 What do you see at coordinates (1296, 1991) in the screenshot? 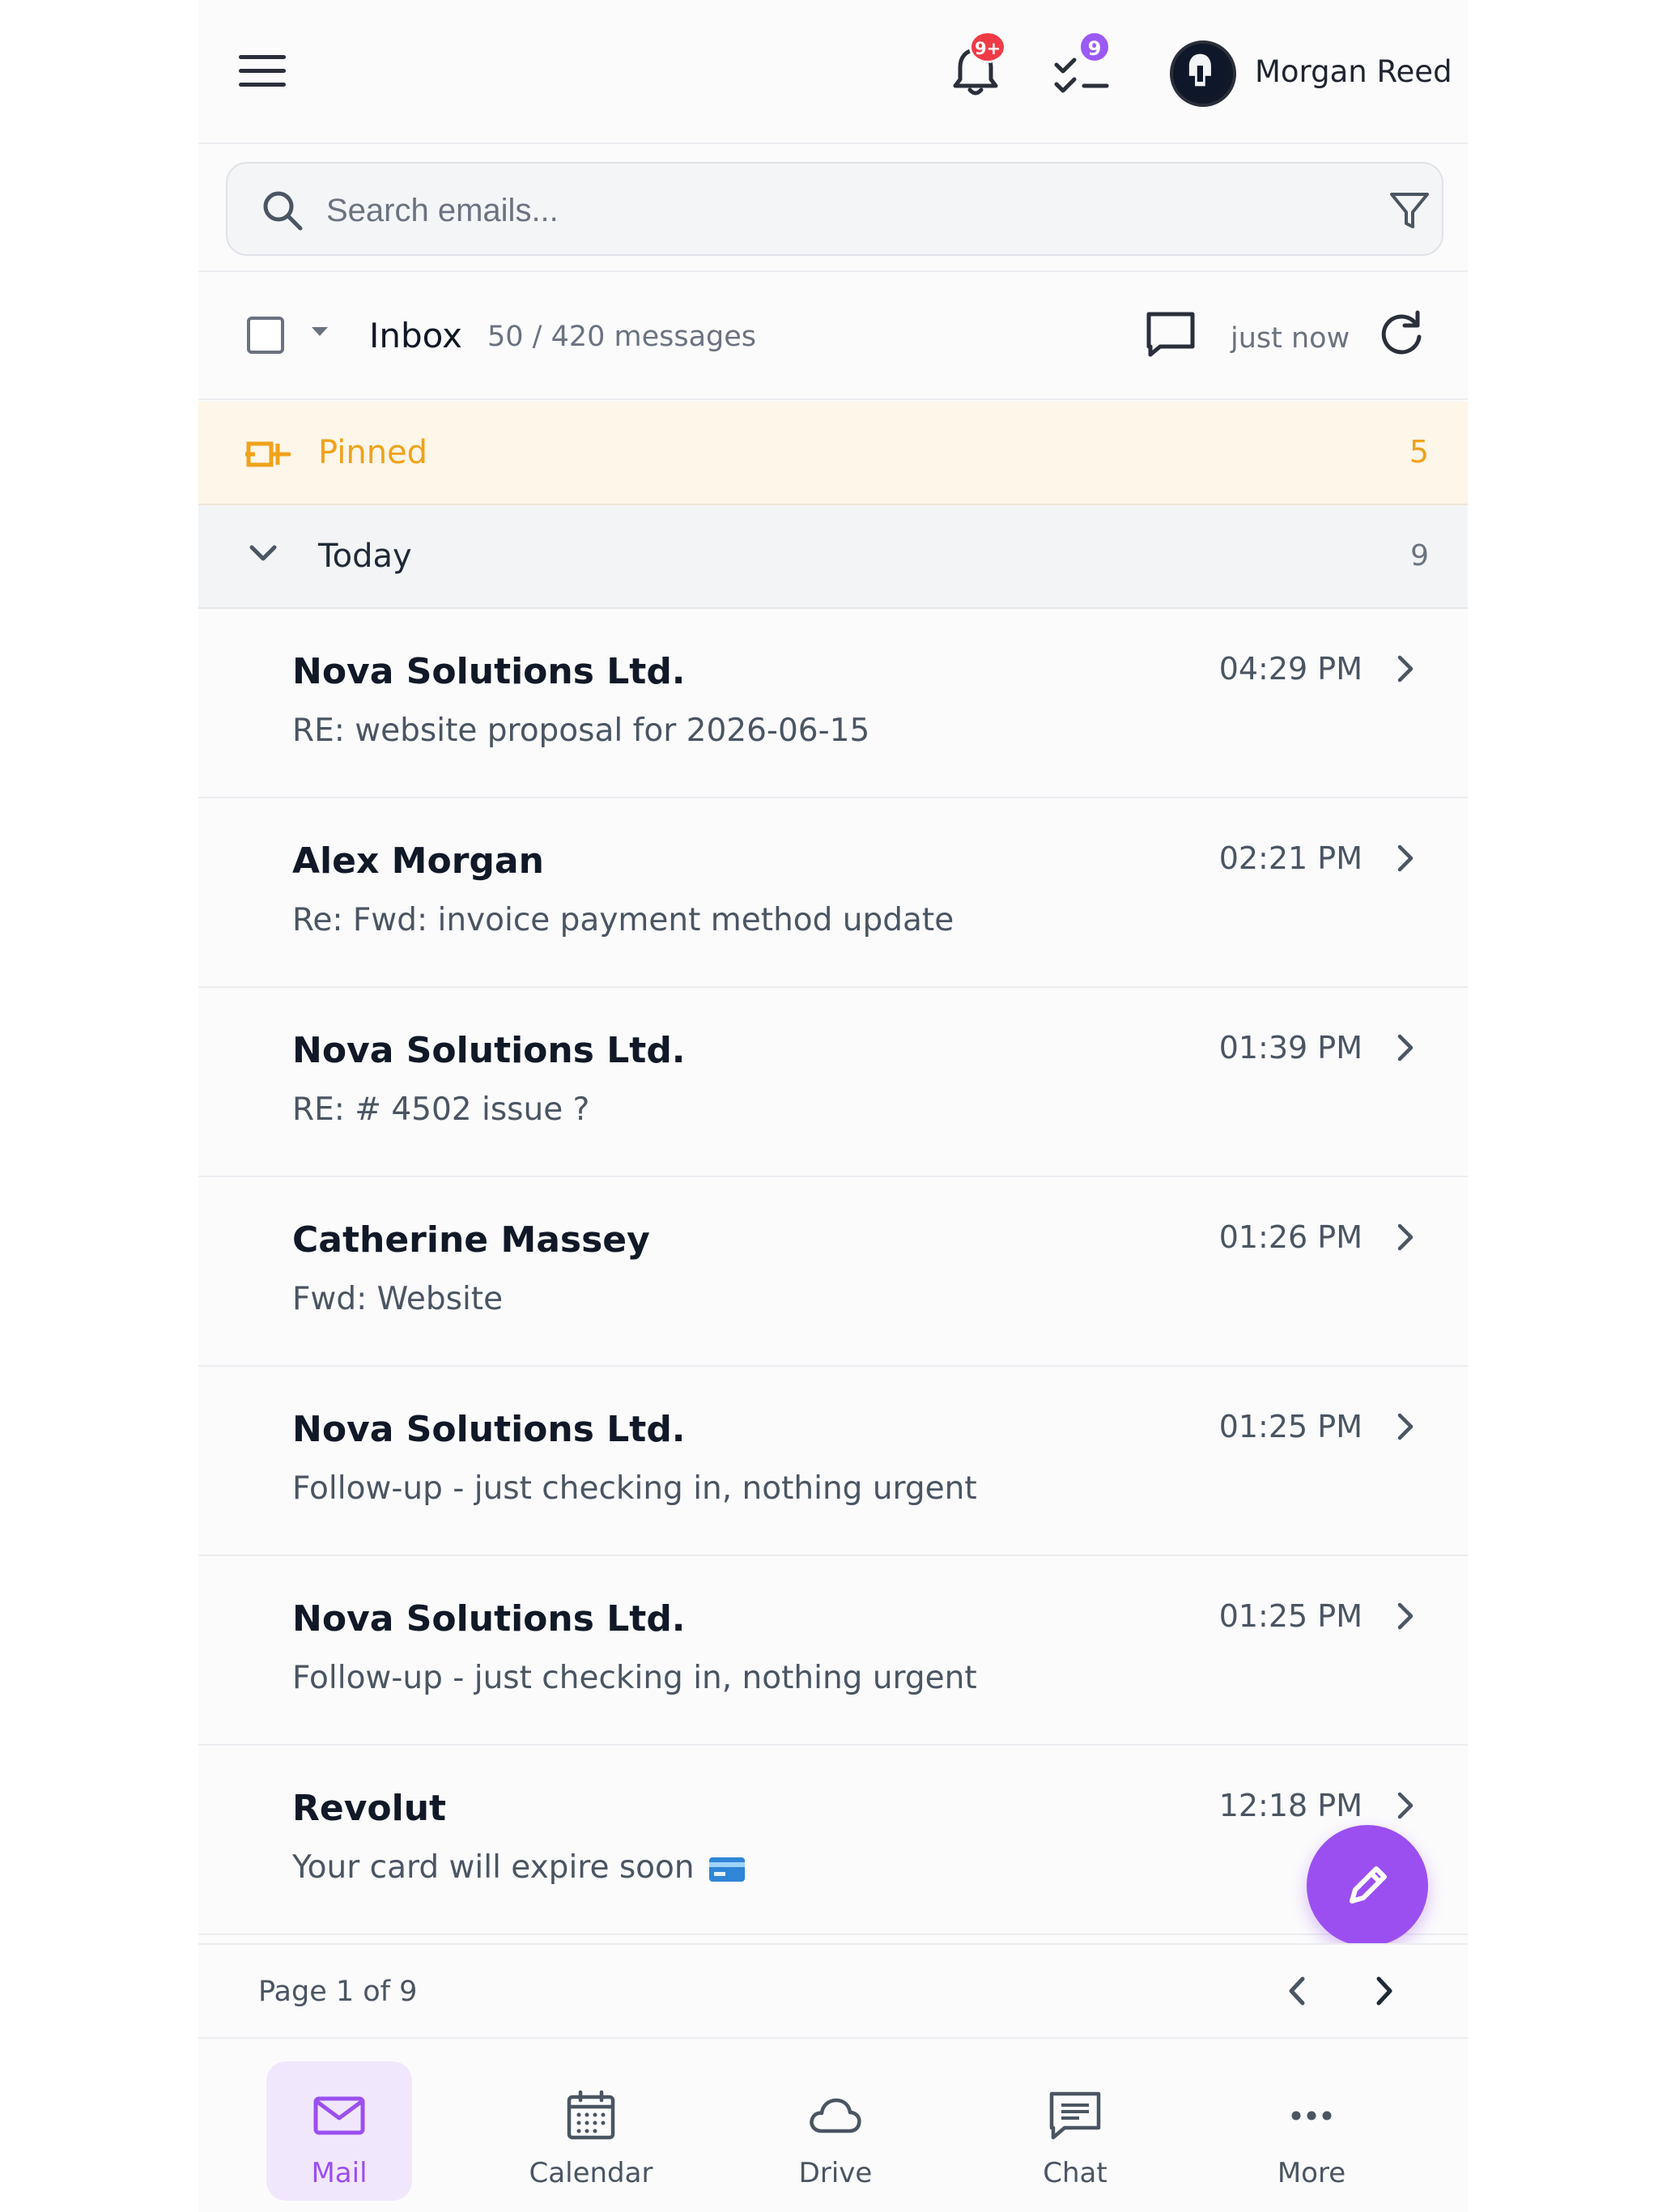
I see `previous-page-icon` at bounding box center [1296, 1991].